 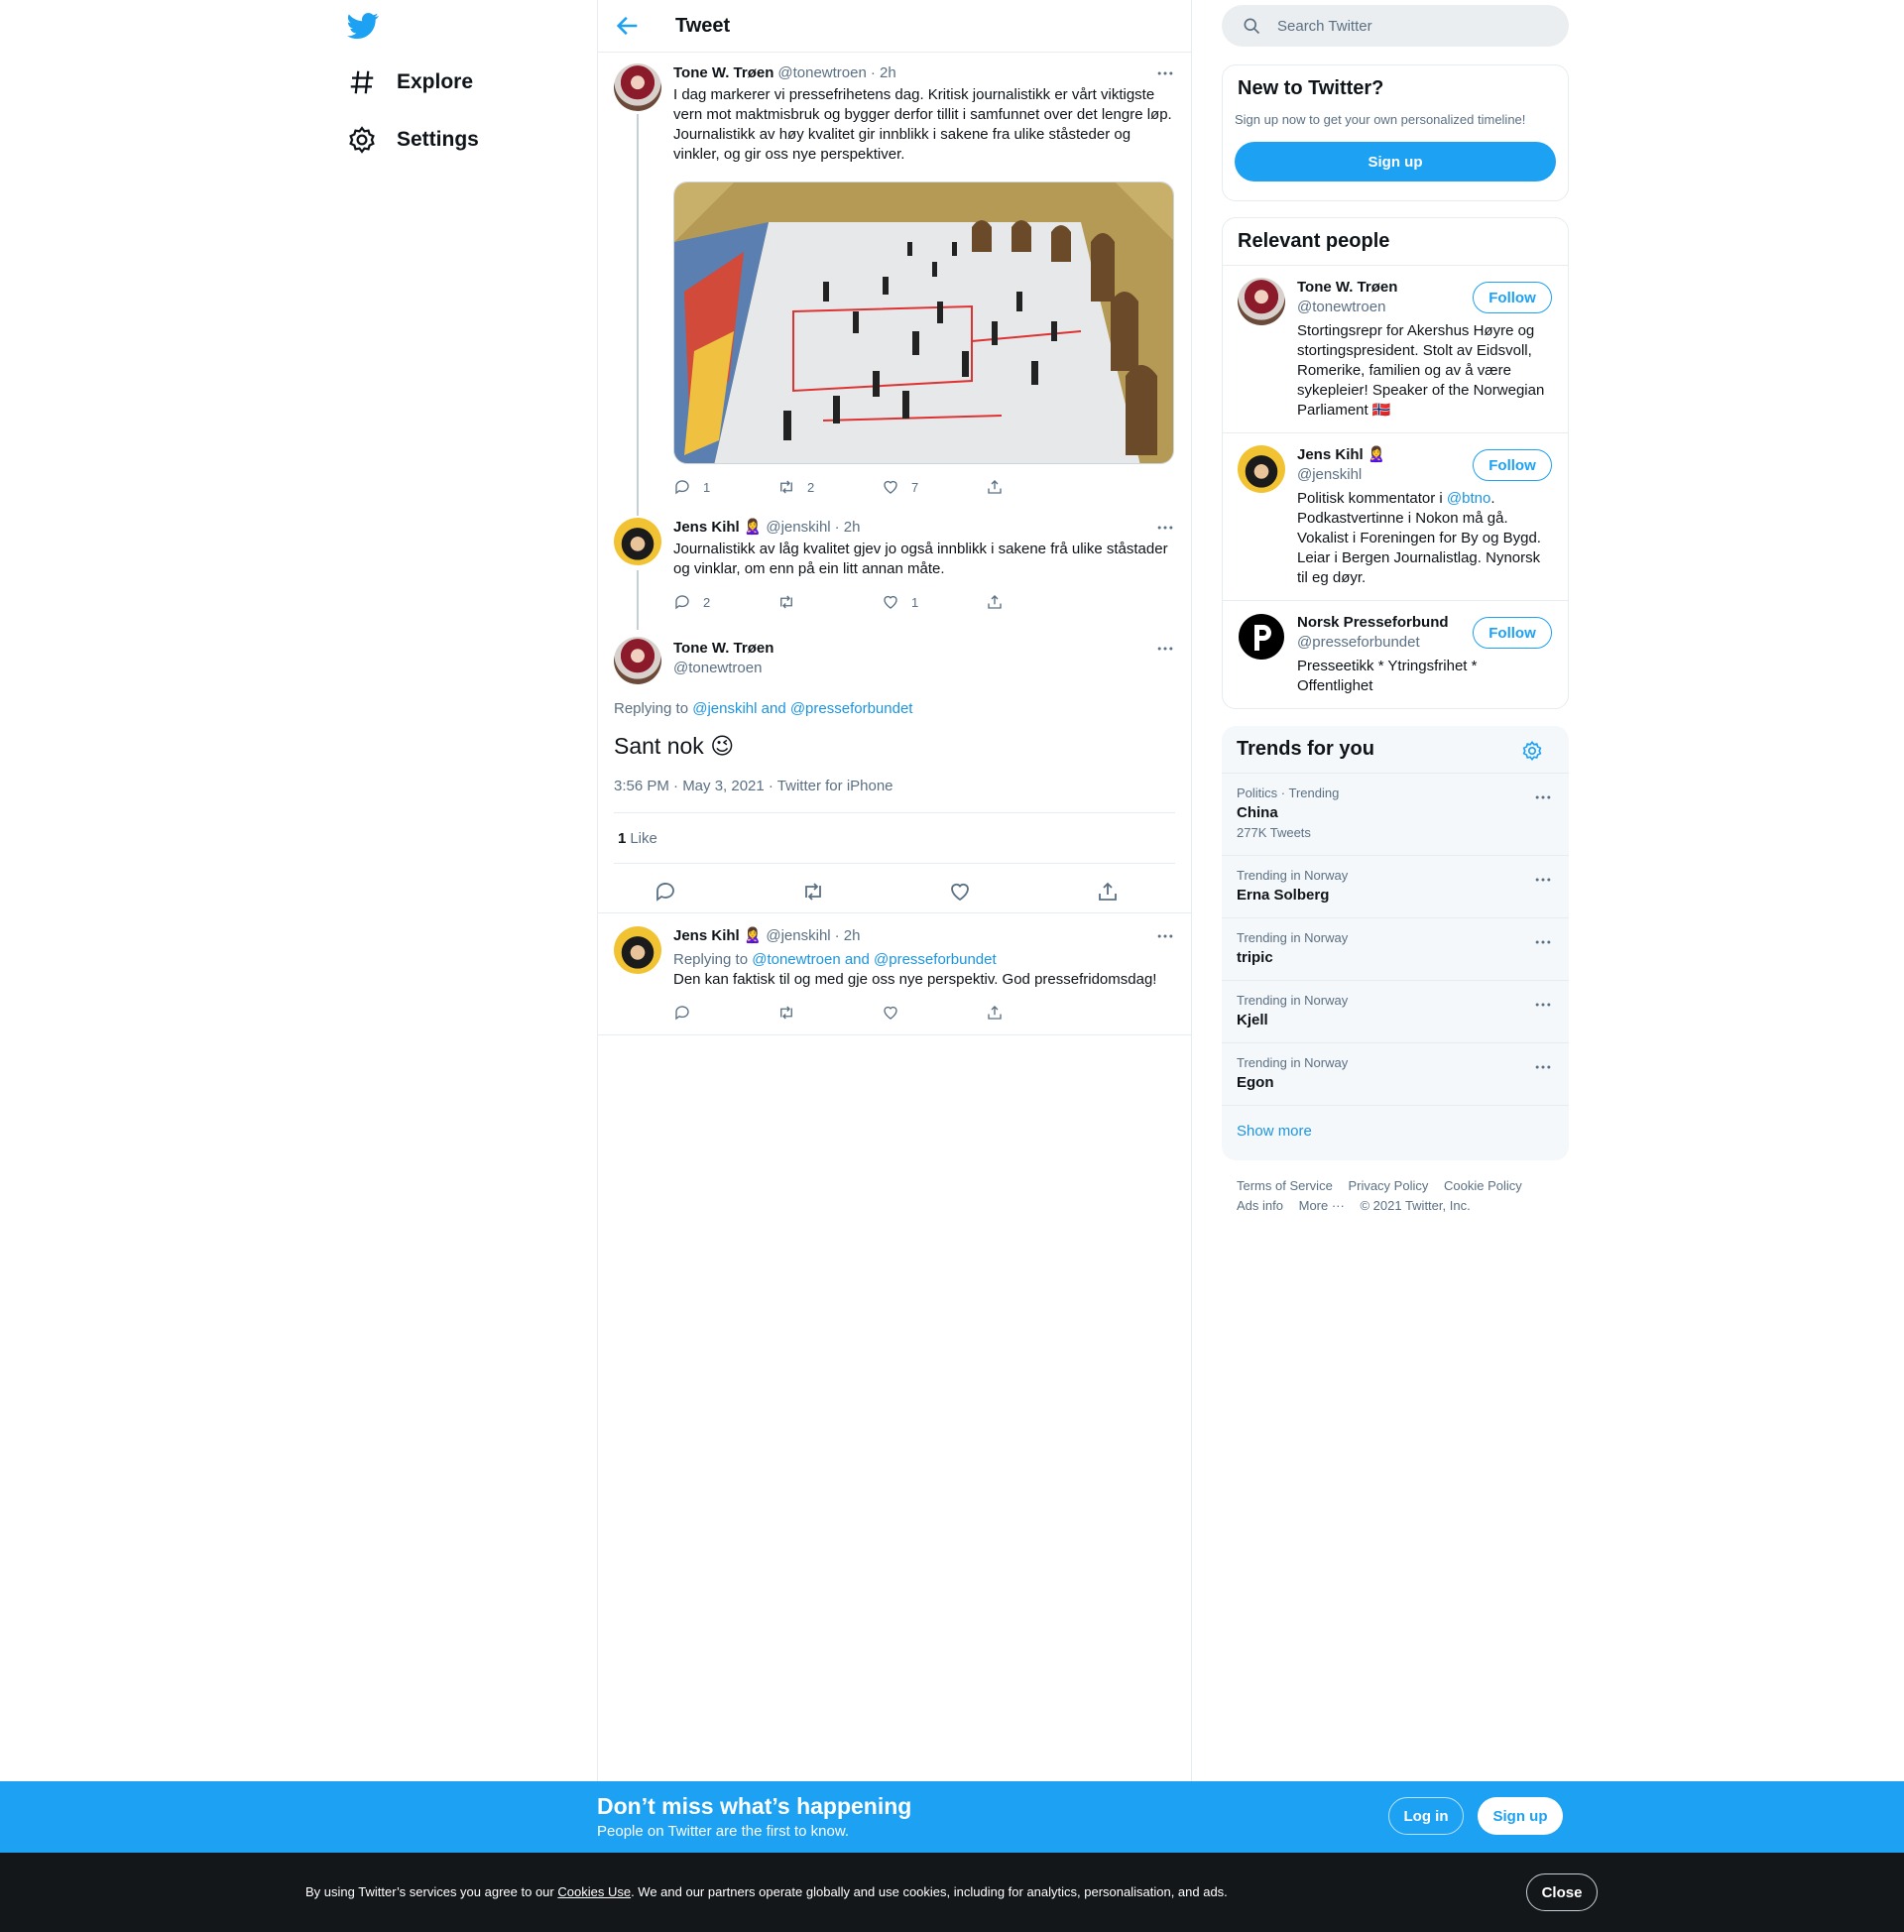 What do you see at coordinates (1388, 1185) in the screenshot?
I see `privacy-link: Privacy Policy` at bounding box center [1388, 1185].